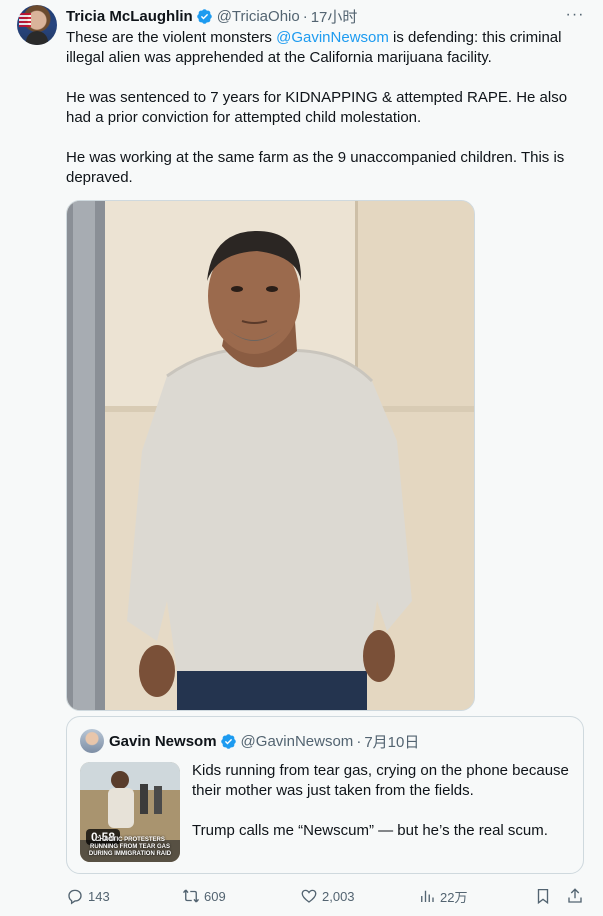 The height and width of the screenshot is (916, 603). I want to click on heart-icon, so click(309, 896).